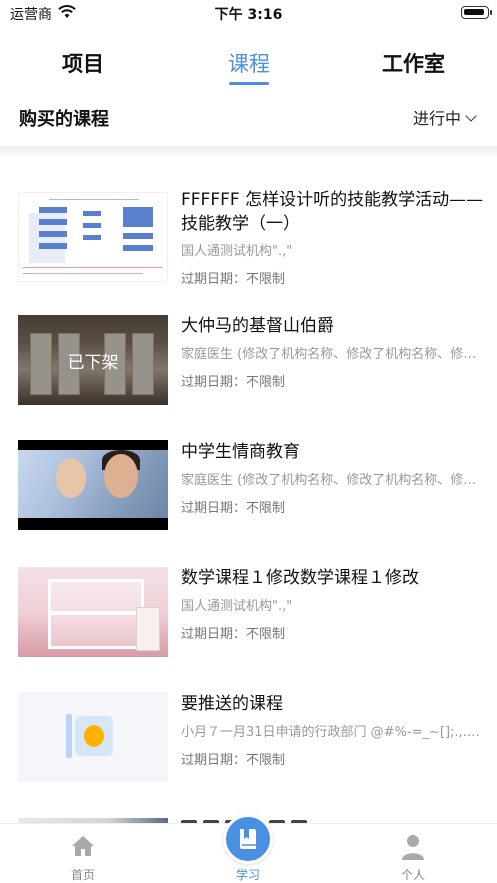 The height and width of the screenshot is (883, 497). I want to click on course-thumbnail-diagram, so click(93, 237).